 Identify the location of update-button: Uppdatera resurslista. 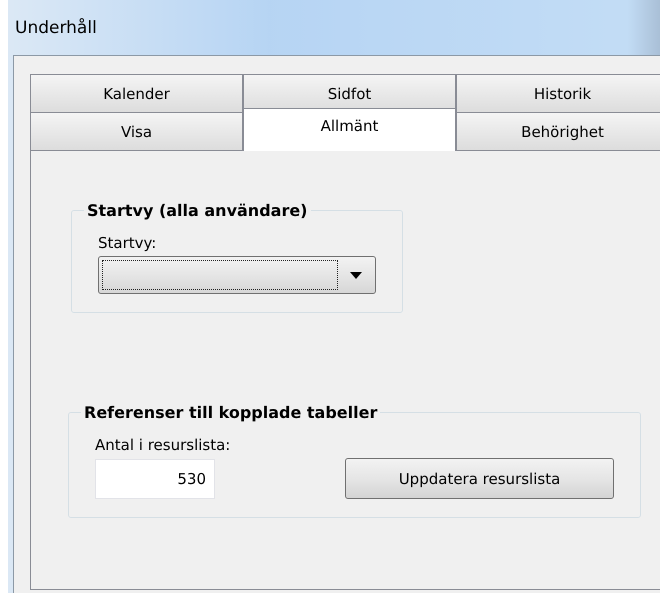
(479, 478).